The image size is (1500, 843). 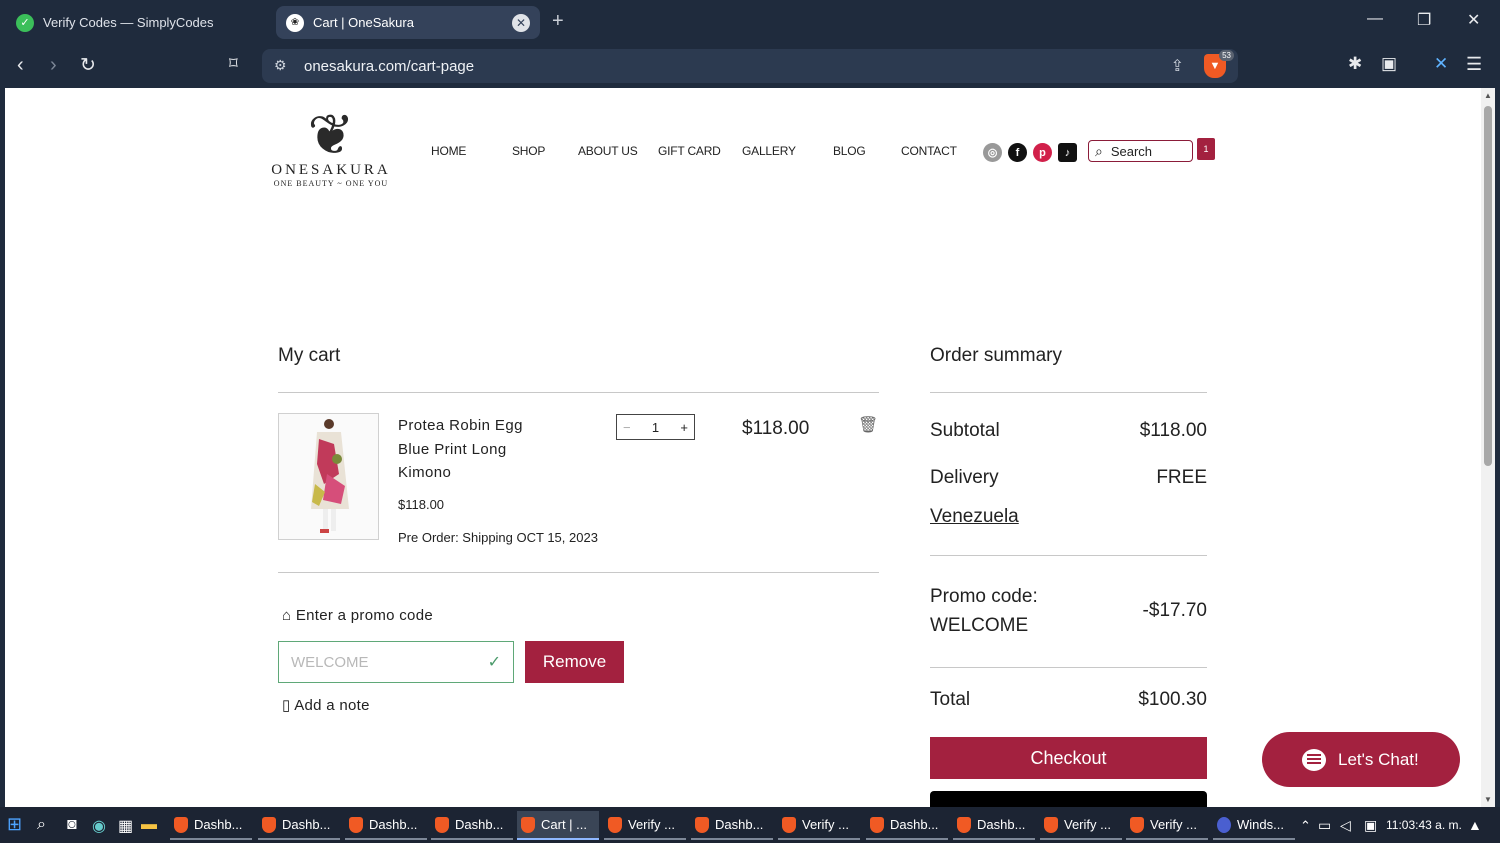 I want to click on tiktok-icon: ♪, so click(x=1067, y=152).